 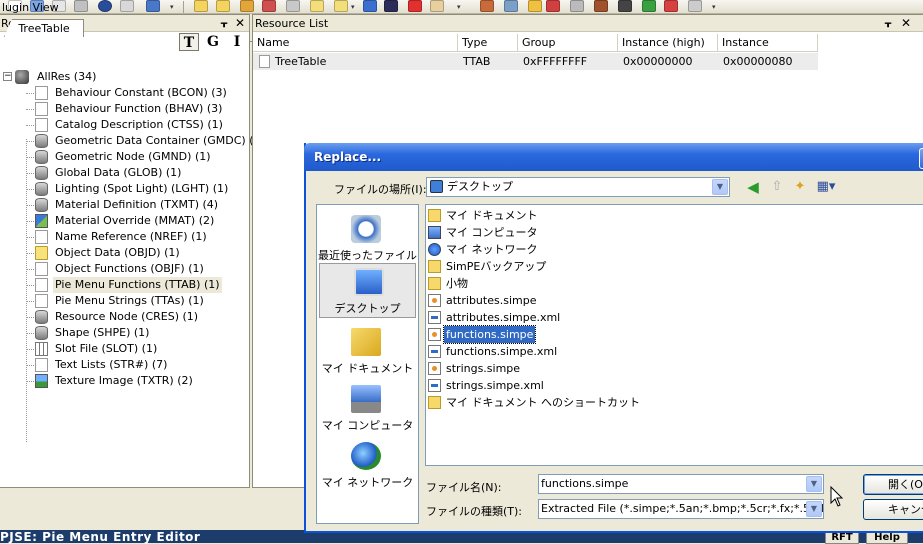 What do you see at coordinates (893, 484) in the screenshot?
I see `open-button: 開く(O)` at bounding box center [893, 484].